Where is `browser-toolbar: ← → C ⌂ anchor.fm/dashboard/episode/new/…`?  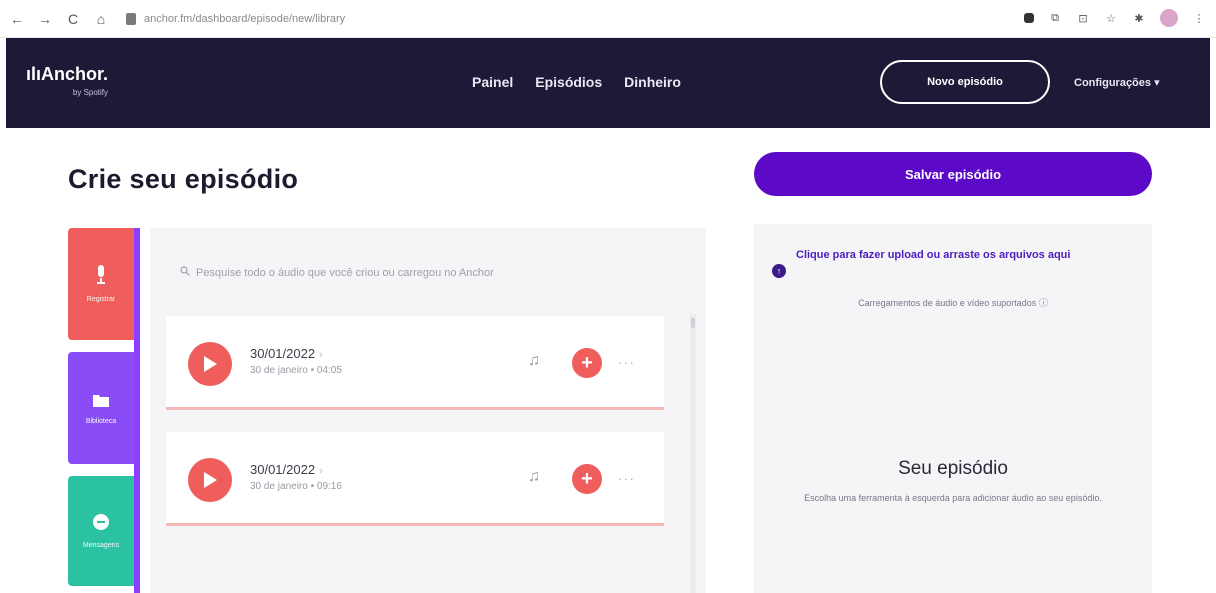
browser-toolbar: ← → C ⌂ anchor.fm/dashboard/episode/new/… is located at coordinates (608, 19).